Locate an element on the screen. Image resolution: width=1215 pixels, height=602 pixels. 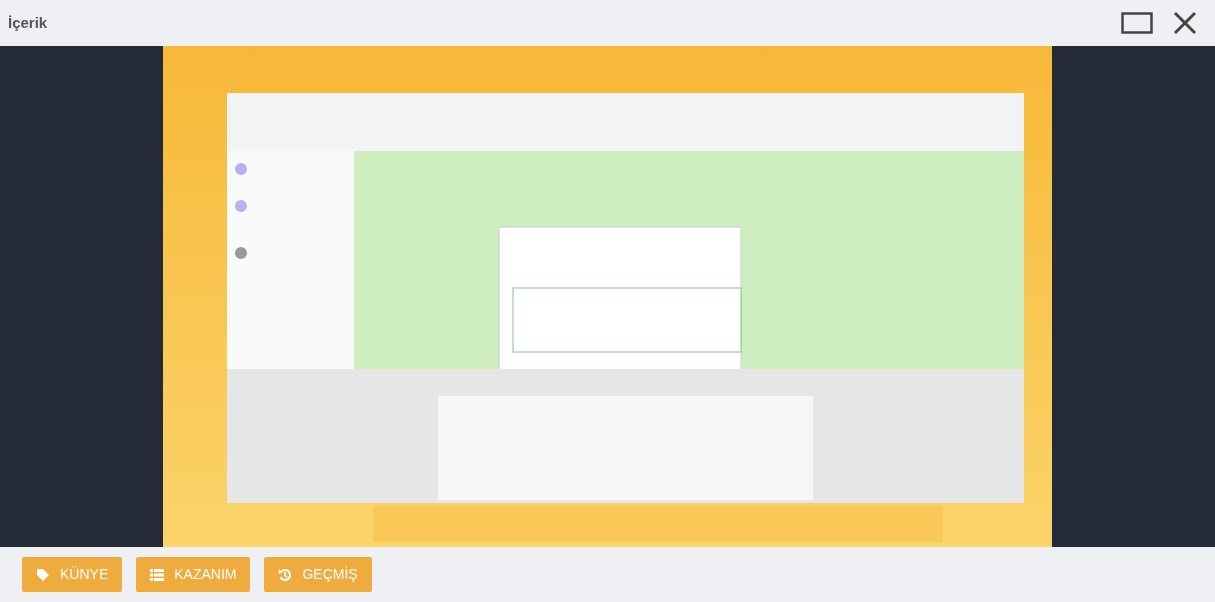
toolbar-button: KAZANIM is located at coordinates (193, 574).